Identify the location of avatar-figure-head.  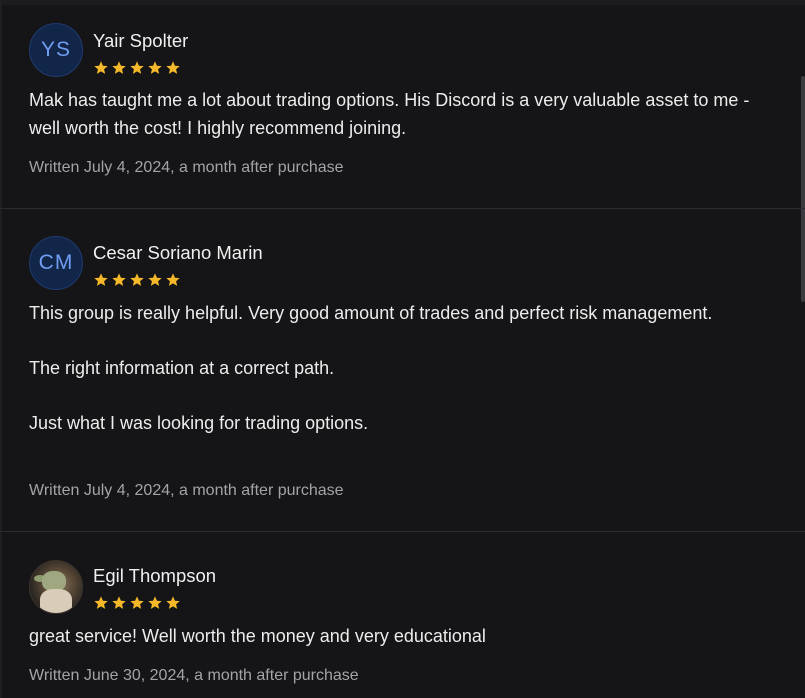
(54, 581).